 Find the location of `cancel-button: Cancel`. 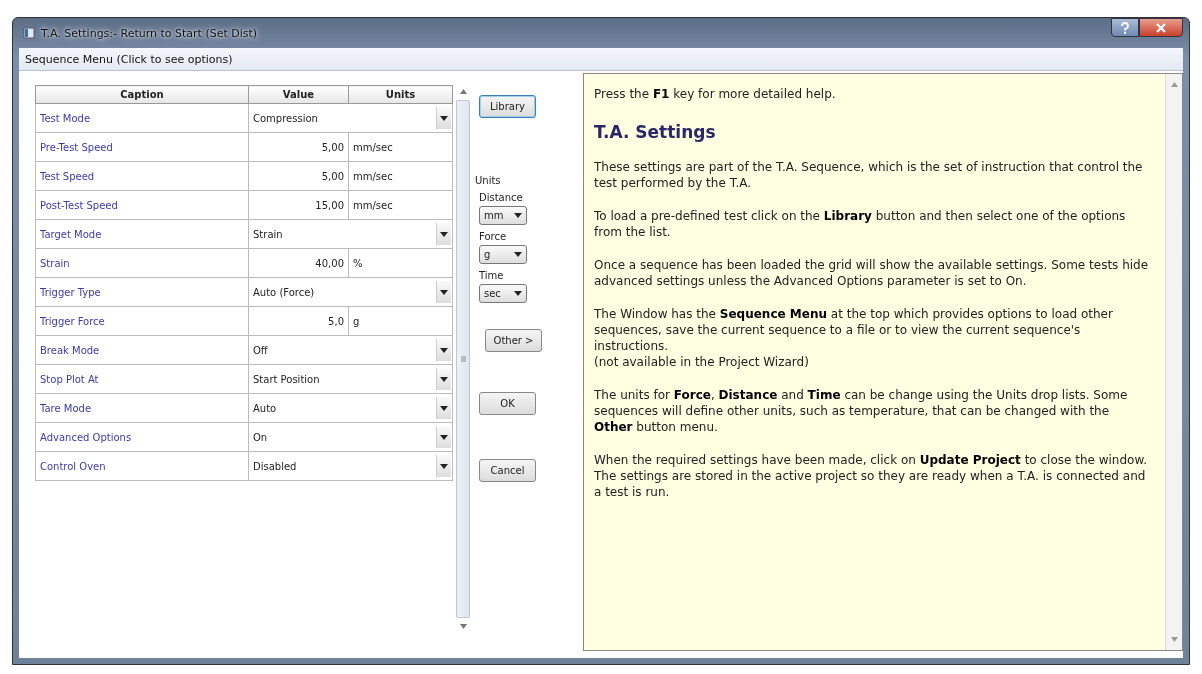

cancel-button: Cancel is located at coordinates (507, 470).